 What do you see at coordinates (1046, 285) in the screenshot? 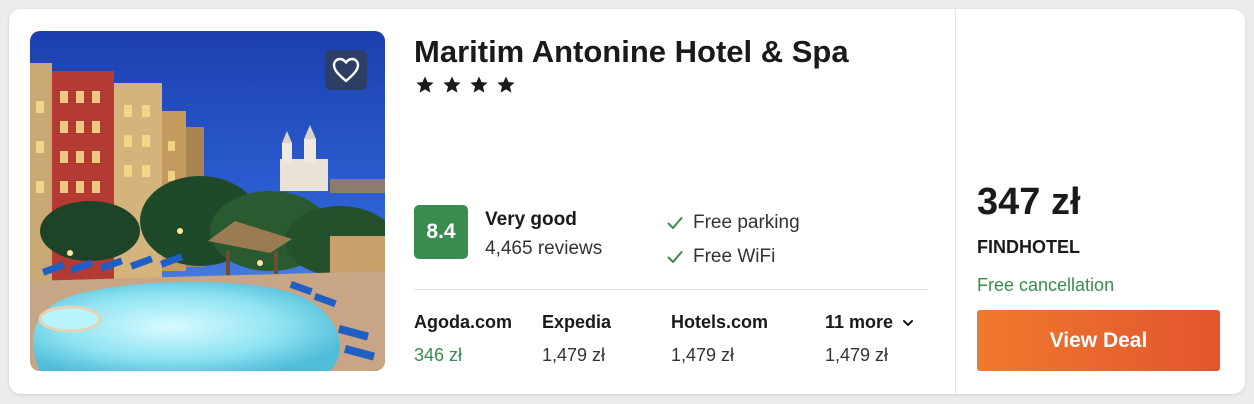
I see `free-cancellation-label: Free cancellation` at bounding box center [1046, 285].